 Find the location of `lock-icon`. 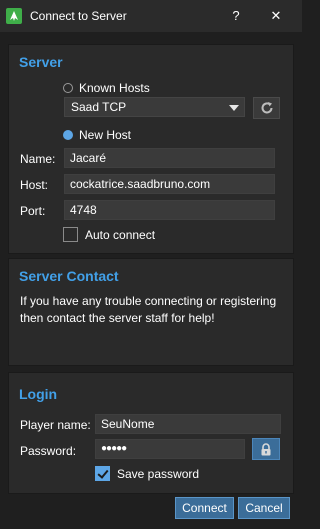

lock-icon is located at coordinates (266, 448).